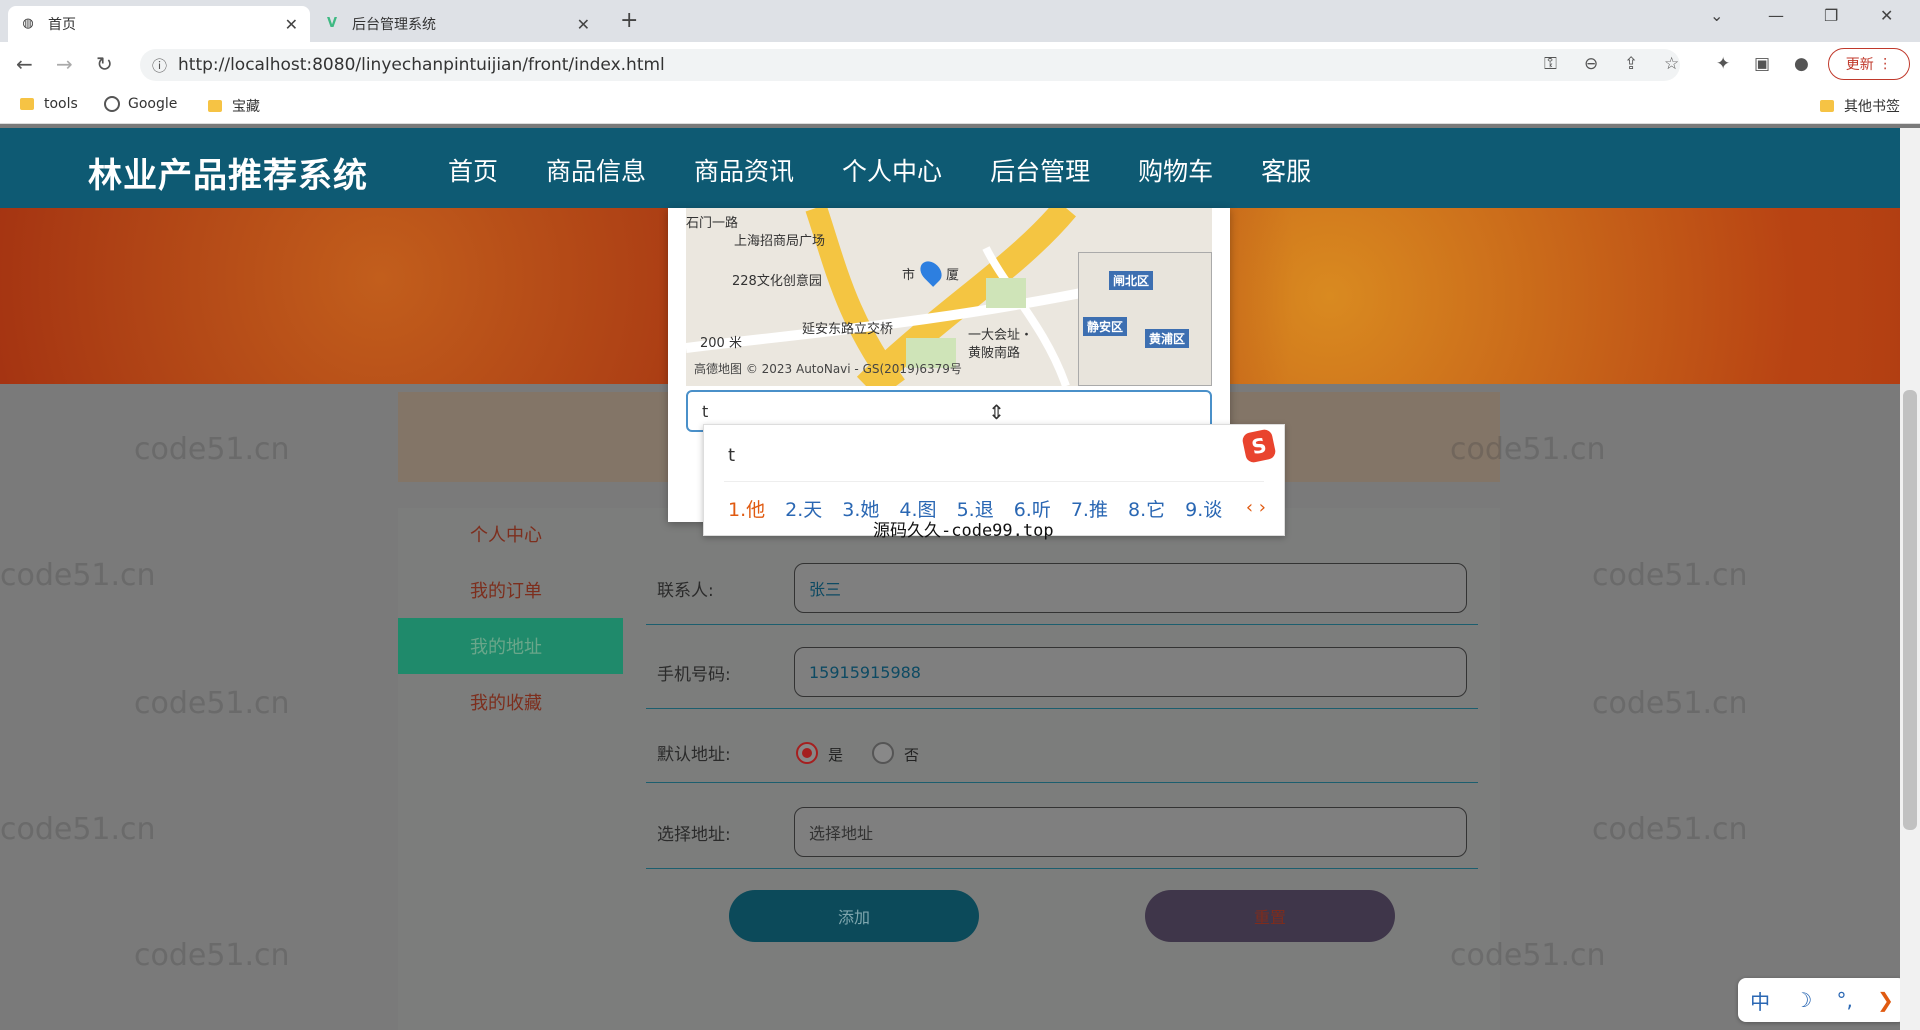 This screenshot has height=1030, width=1920. I want to click on contact-input: 张三, so click(1130, 588).